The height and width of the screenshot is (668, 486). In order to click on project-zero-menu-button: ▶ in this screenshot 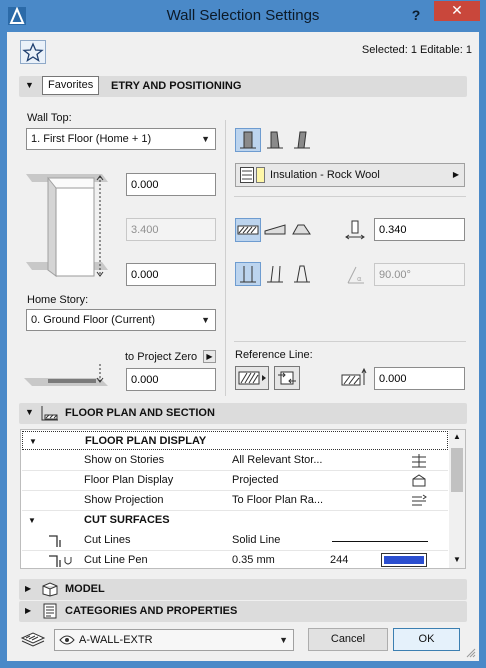, I will do `click(209, 356)`.